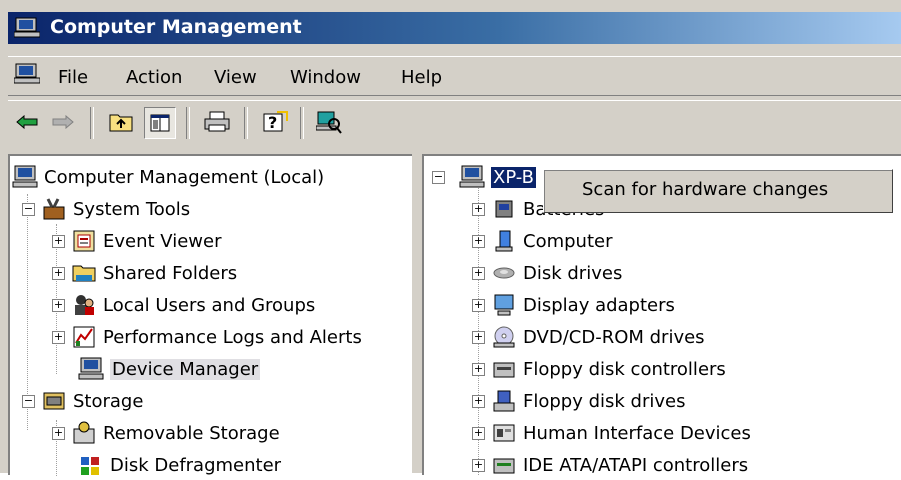 The image size is (901, 480). I want to click on device-category-label: DVD/CD-ROM drives, so click(614, 337).